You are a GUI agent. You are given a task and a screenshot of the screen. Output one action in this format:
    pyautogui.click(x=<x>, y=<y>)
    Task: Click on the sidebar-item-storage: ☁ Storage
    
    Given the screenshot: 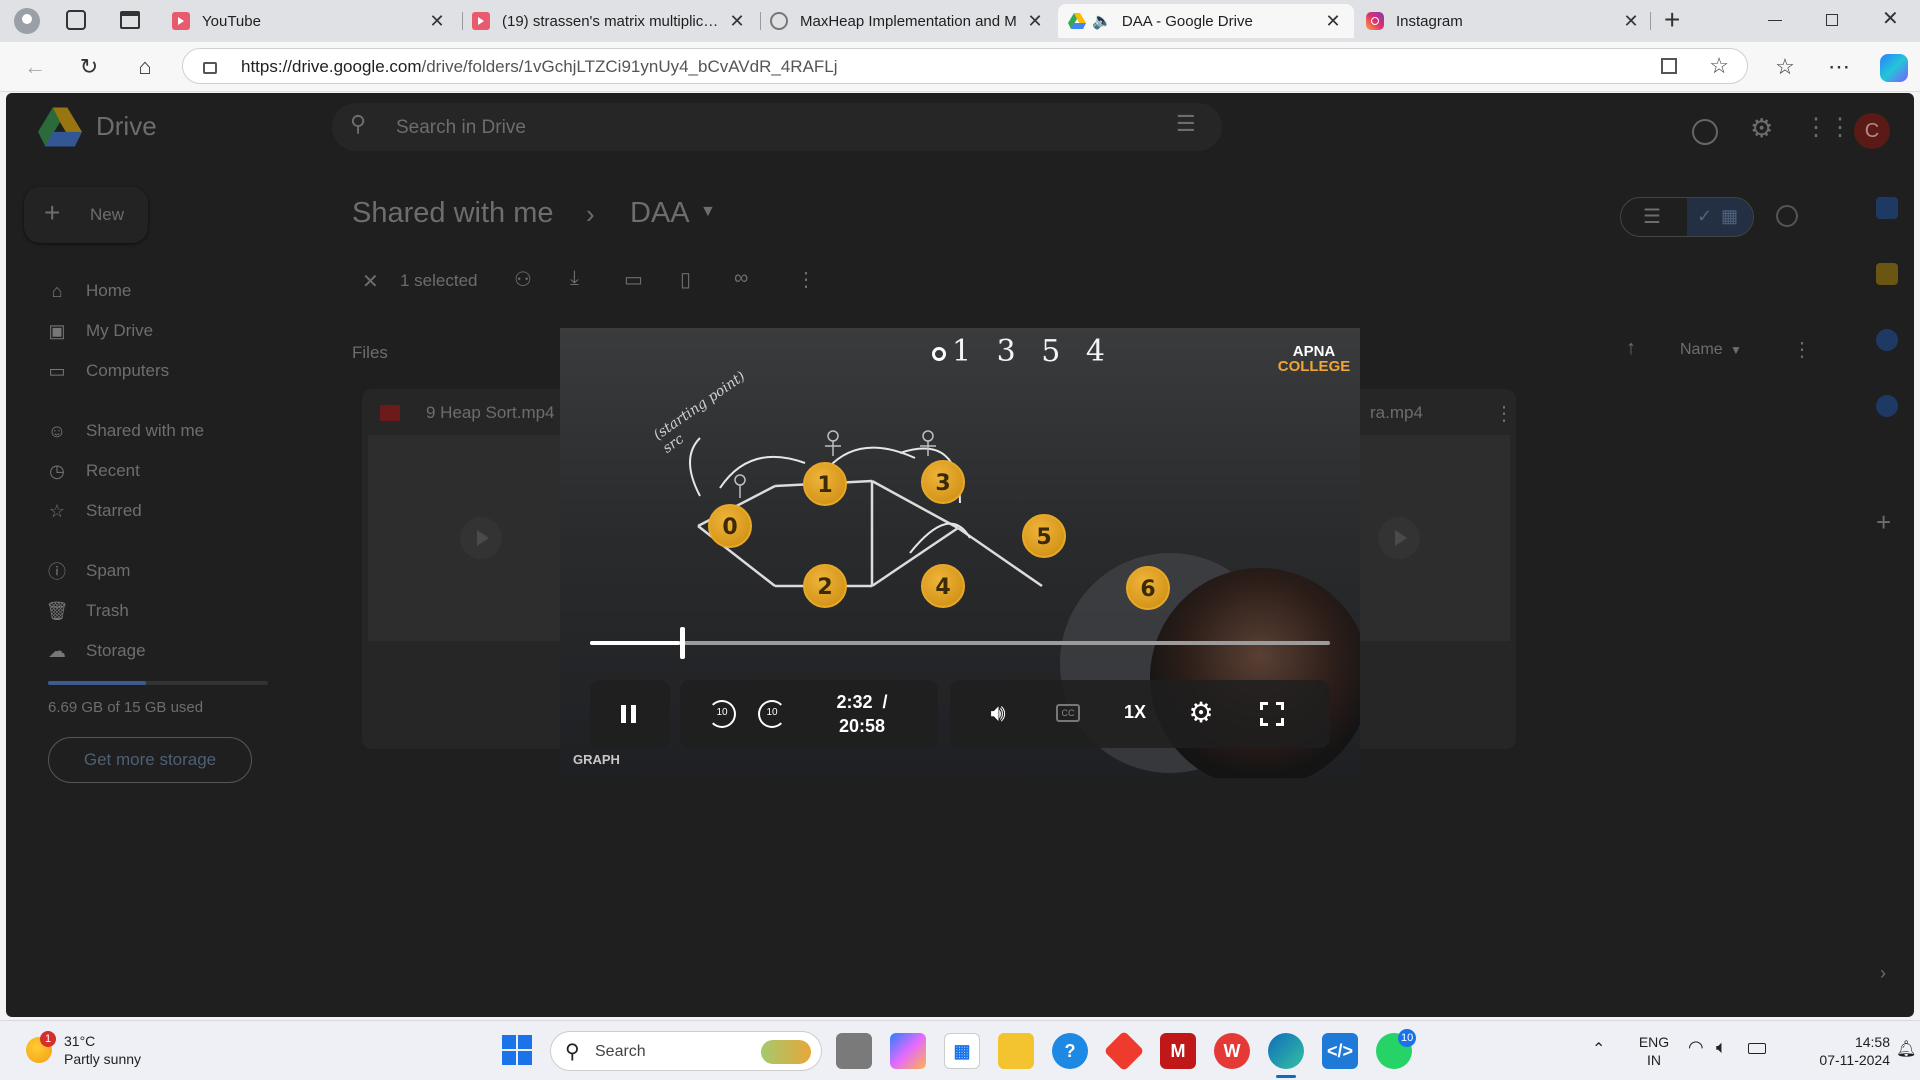 What is the action you would take?
    pyautogui.click(x=96, y=651)
    